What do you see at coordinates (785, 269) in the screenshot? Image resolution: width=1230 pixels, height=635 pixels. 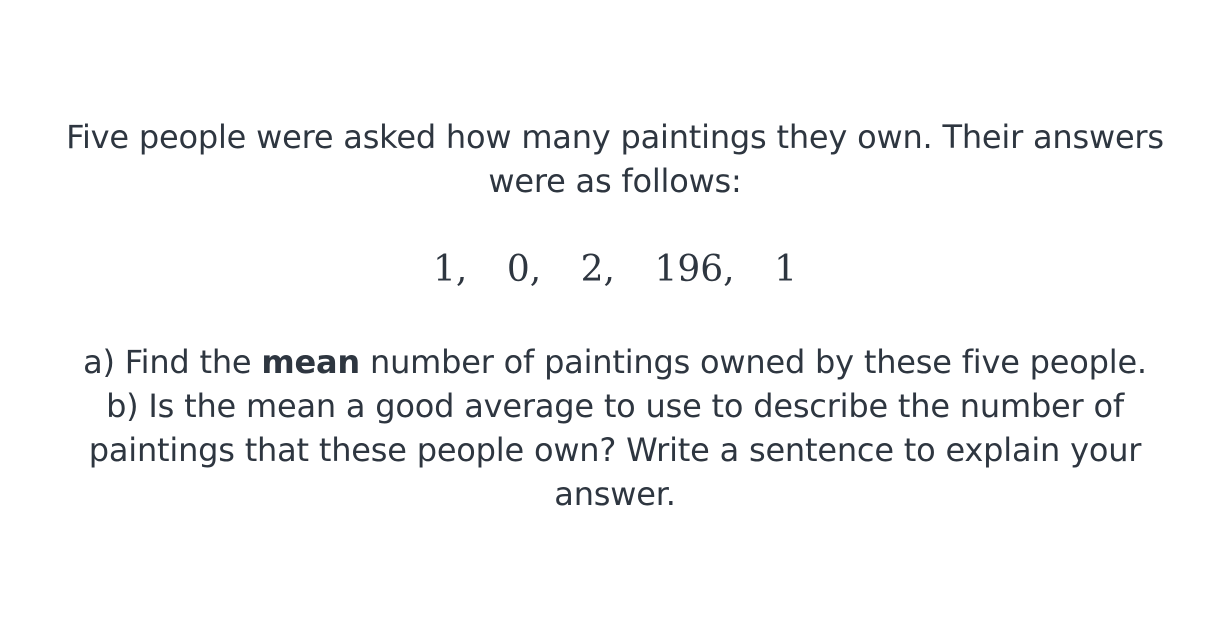 I see `value-5: 1` at bounding box center [785, 269].